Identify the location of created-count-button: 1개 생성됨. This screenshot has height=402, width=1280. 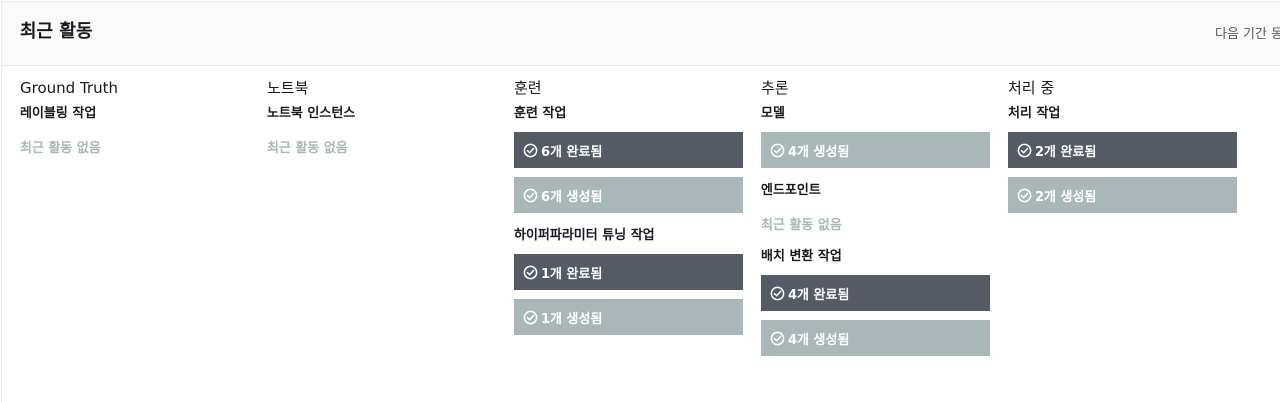
(628, 317).